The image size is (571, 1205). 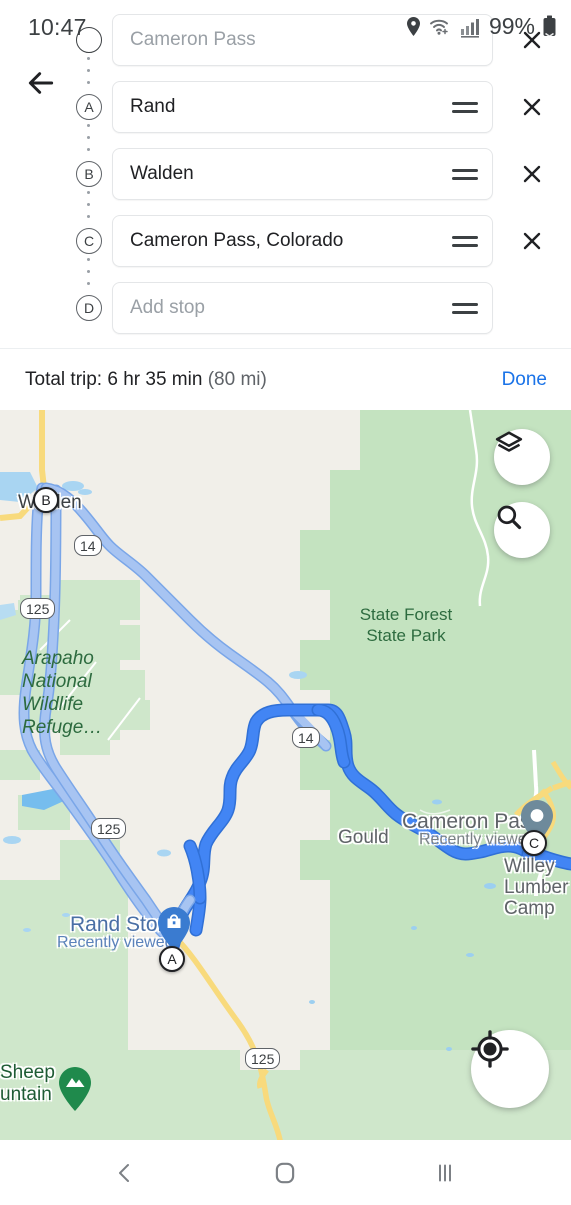 I want to click on stop-input-c: Cameron Pass, Colorado, so click(x=291, y=241).